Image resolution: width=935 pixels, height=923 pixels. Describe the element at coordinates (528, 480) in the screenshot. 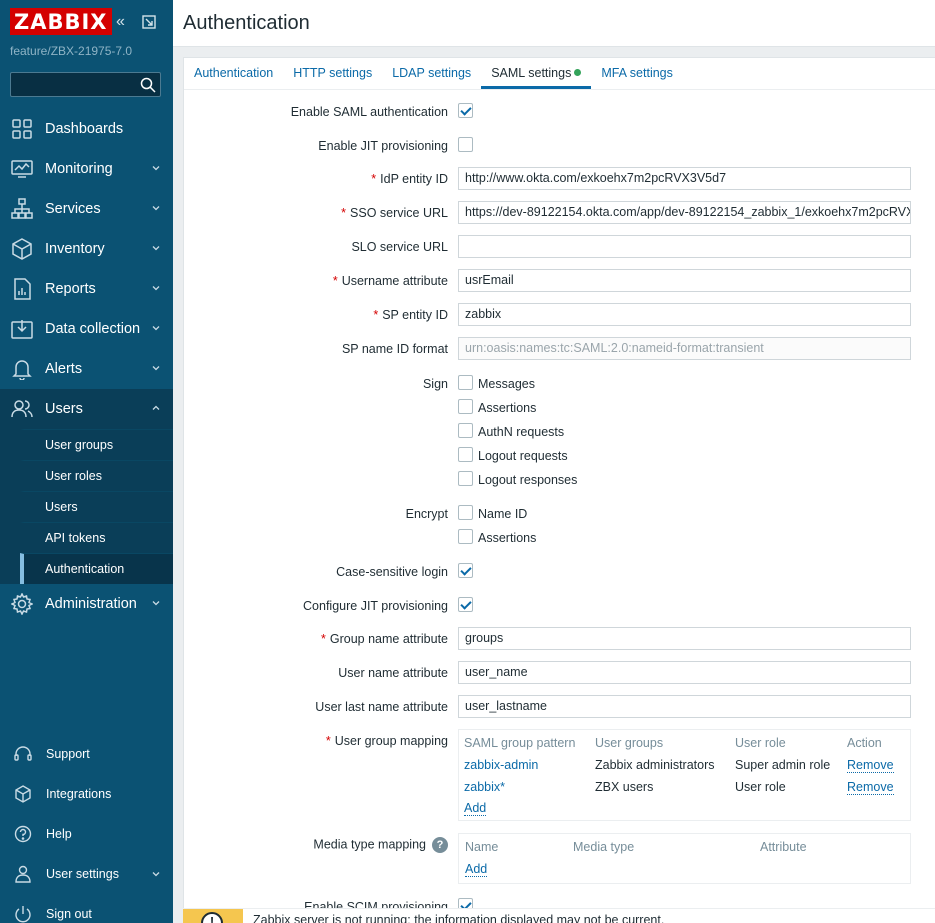

I see `checkbox-label: Logout responses` at that location.